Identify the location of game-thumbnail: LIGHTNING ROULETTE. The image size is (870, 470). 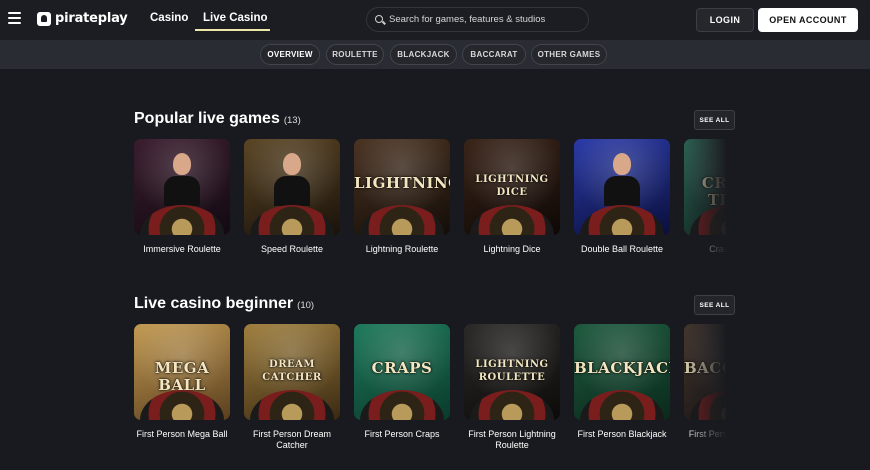
(512, 372).